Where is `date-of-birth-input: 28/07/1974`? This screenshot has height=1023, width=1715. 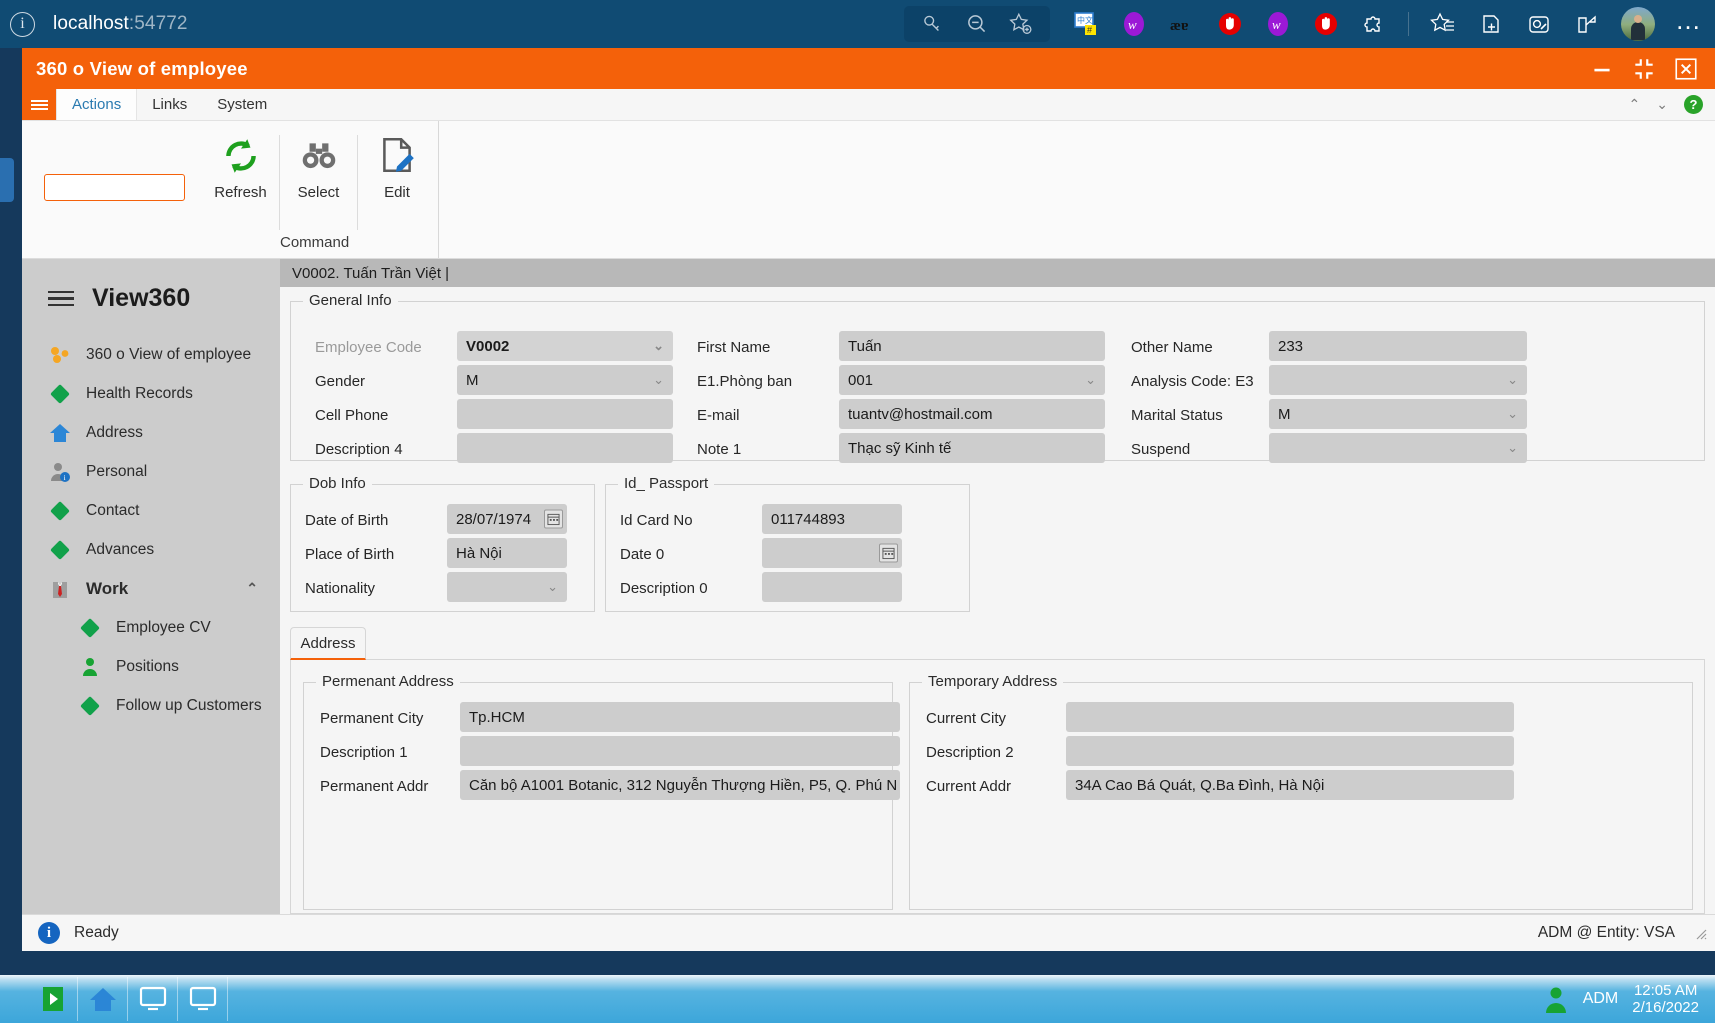
date-of-birth-input: 28/07/1974 is located at coordinates (507, 519).